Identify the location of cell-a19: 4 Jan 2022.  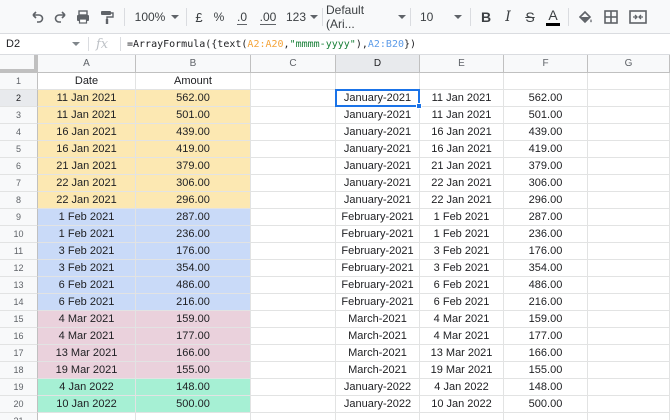
(87, 387).